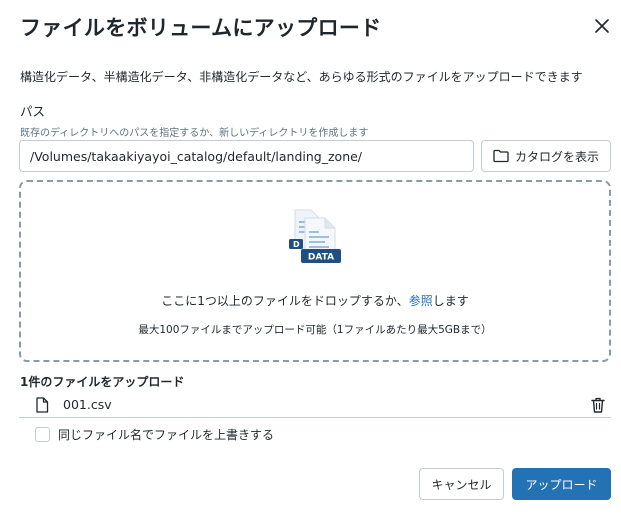  Describe the element at coordinates (421, 301) in the screenshot. I see `browse-link: 参照` at that location.